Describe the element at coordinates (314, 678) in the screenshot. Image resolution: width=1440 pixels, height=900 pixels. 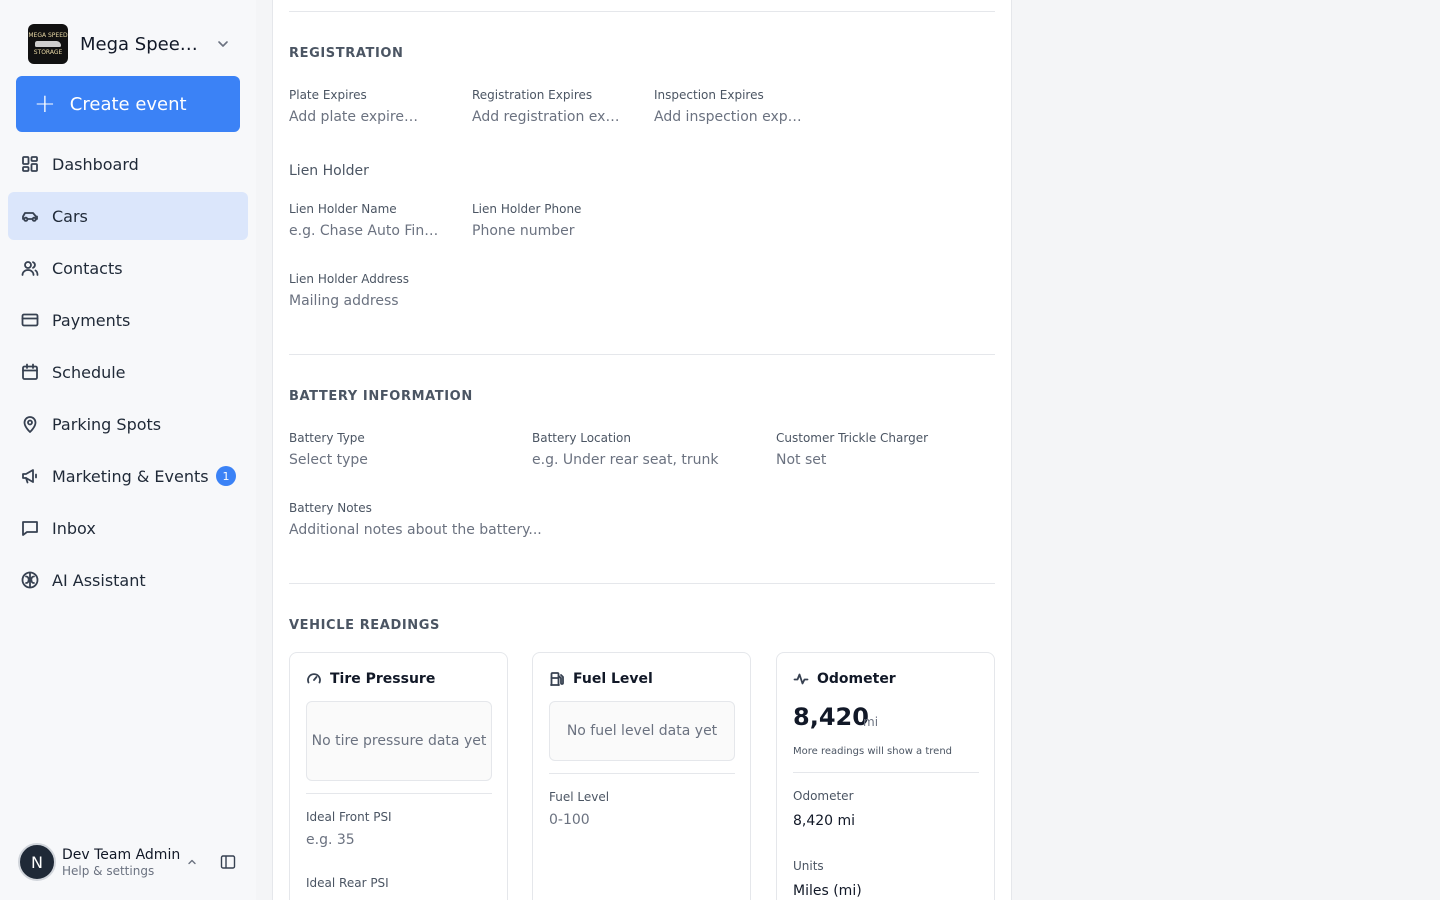
I see `gauge-icon` at that location.